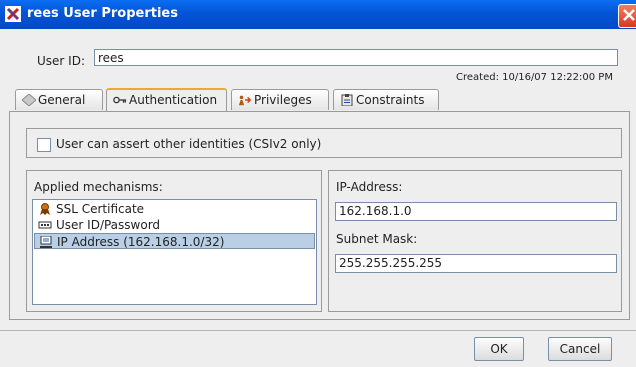  I want to click on tab-privileges: Privileges, so click(280, 99).